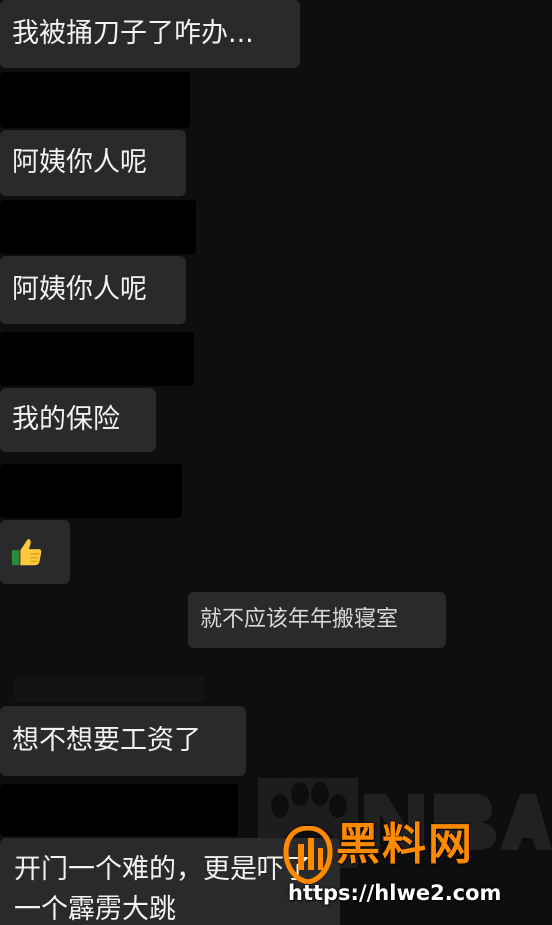 This screenshot has width=552, height=925. I want to click on message-text: 想不想要工资了, so click(106, 740).